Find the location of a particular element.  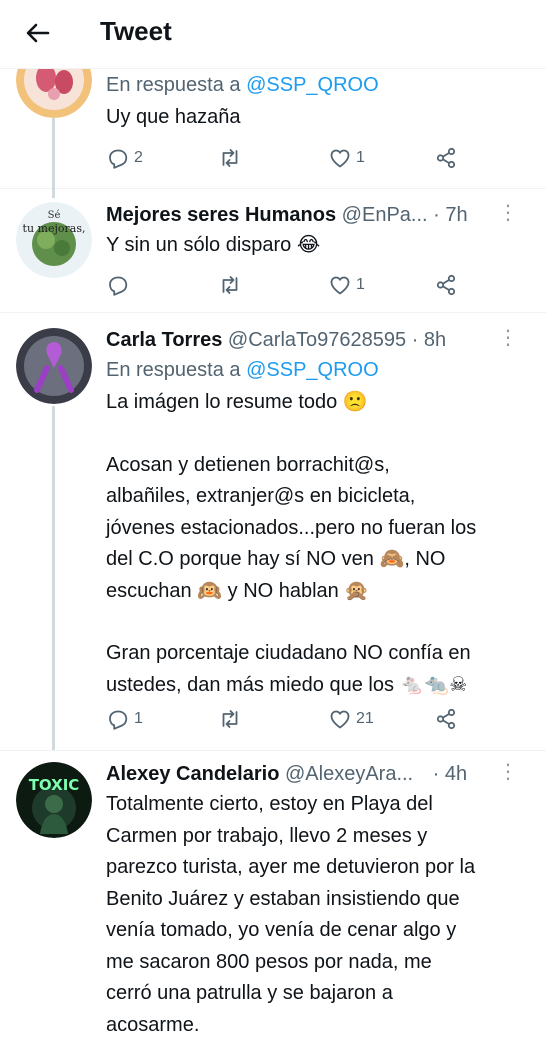

tweet-header: Mejores seres Humanos @EnPa... · 7h ⋮ is located at coordinates (318, 215).